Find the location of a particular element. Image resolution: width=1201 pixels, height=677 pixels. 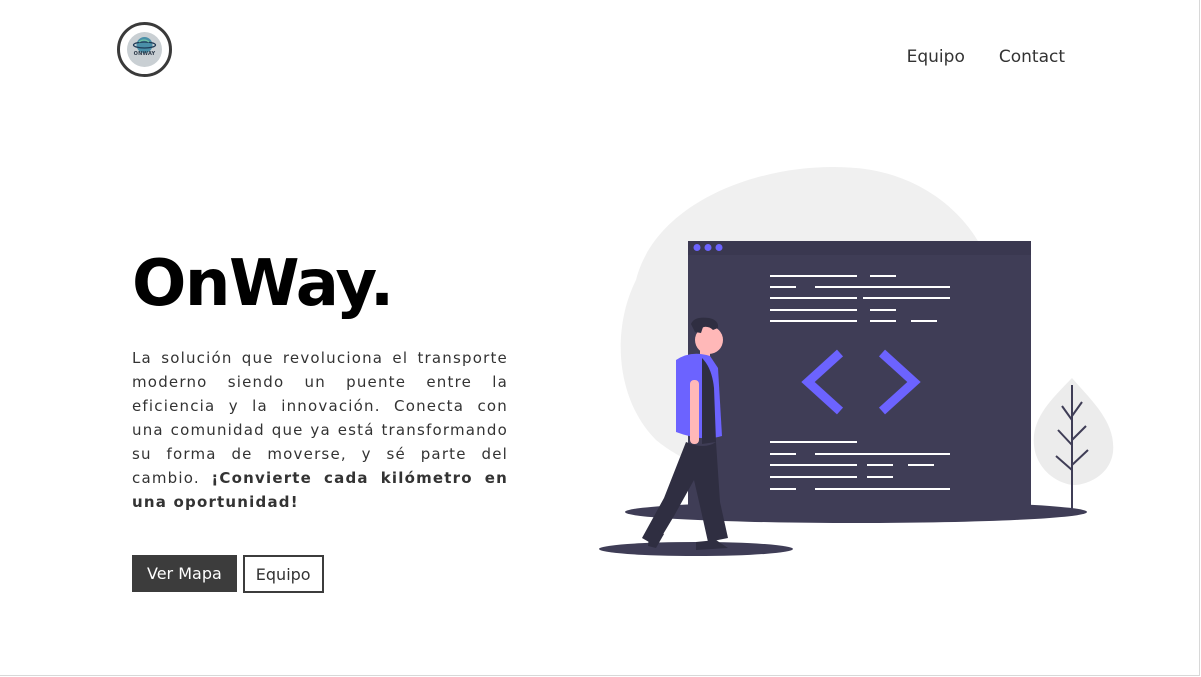

code-window-titlebar is located at coordinates (859, 248).